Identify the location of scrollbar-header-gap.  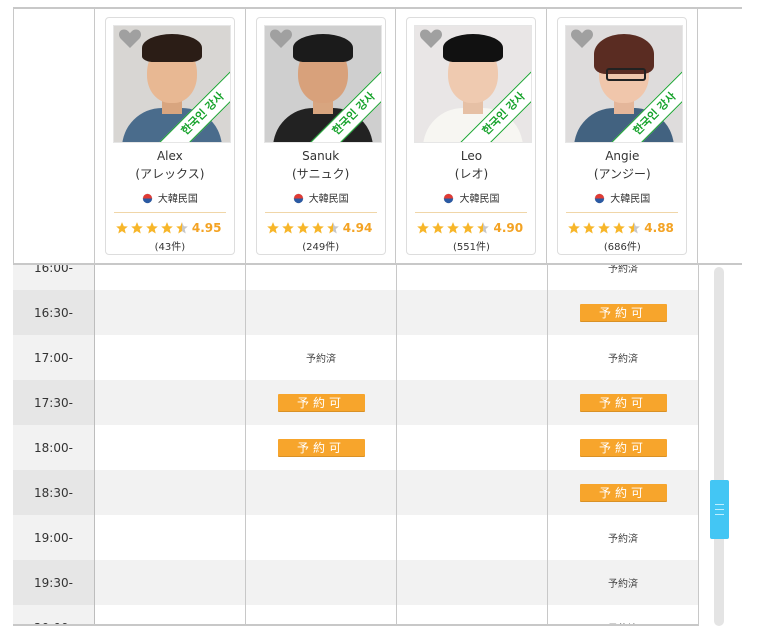
(720, 136).